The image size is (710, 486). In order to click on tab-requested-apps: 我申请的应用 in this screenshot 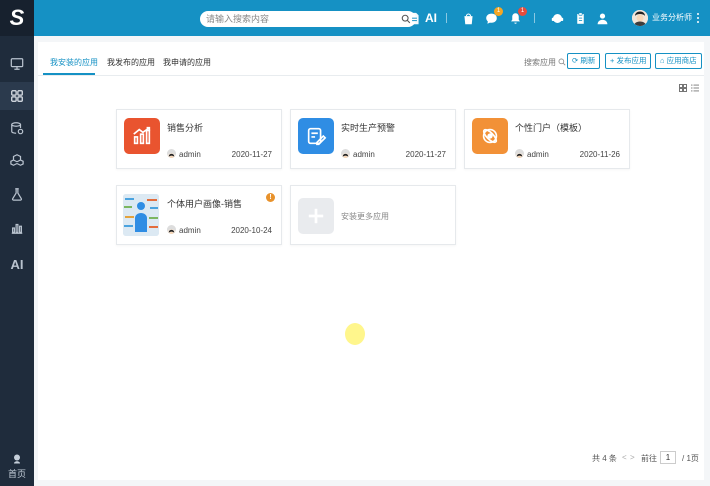, I will do `click(187, 62)`.